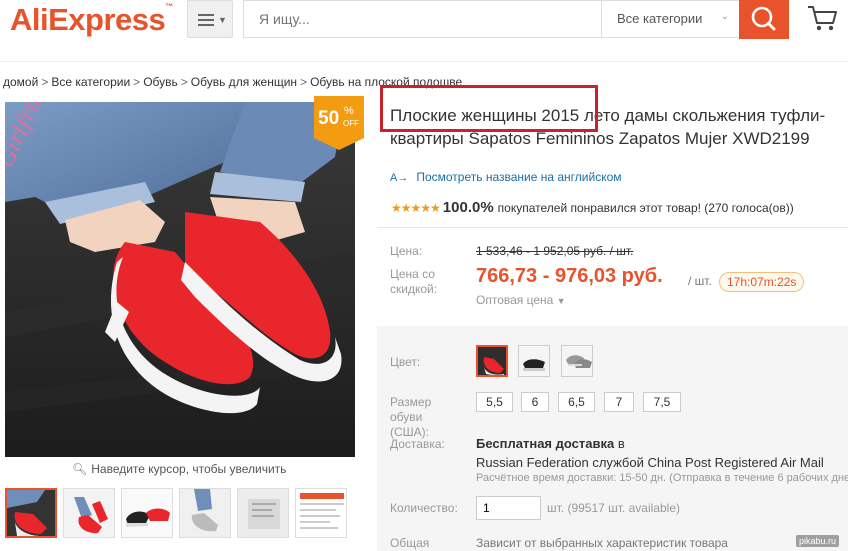 This screenshot has width=848, height=551. I want to click on badge-percent: 50, so click(328, 118).